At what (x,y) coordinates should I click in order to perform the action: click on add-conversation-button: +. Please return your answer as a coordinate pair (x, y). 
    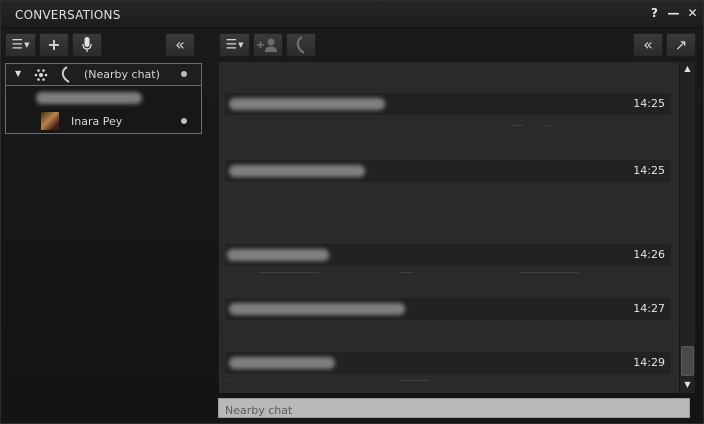
    Looking at the image, I should click on (54, 45).